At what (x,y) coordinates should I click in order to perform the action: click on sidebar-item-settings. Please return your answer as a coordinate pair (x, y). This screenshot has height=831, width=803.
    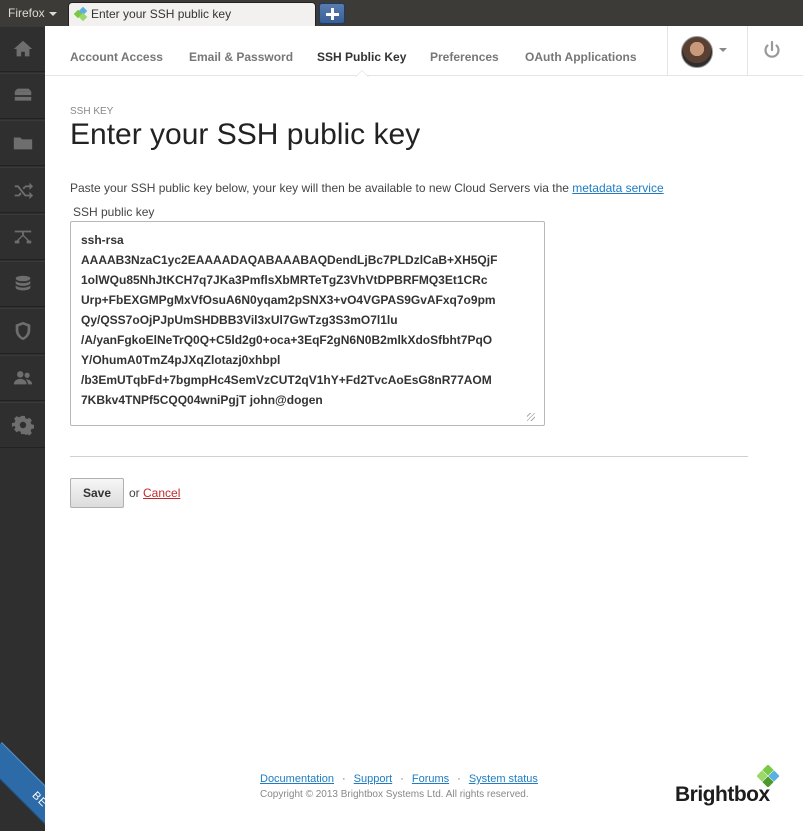
    Looking at the image, I should click on (22, 425).